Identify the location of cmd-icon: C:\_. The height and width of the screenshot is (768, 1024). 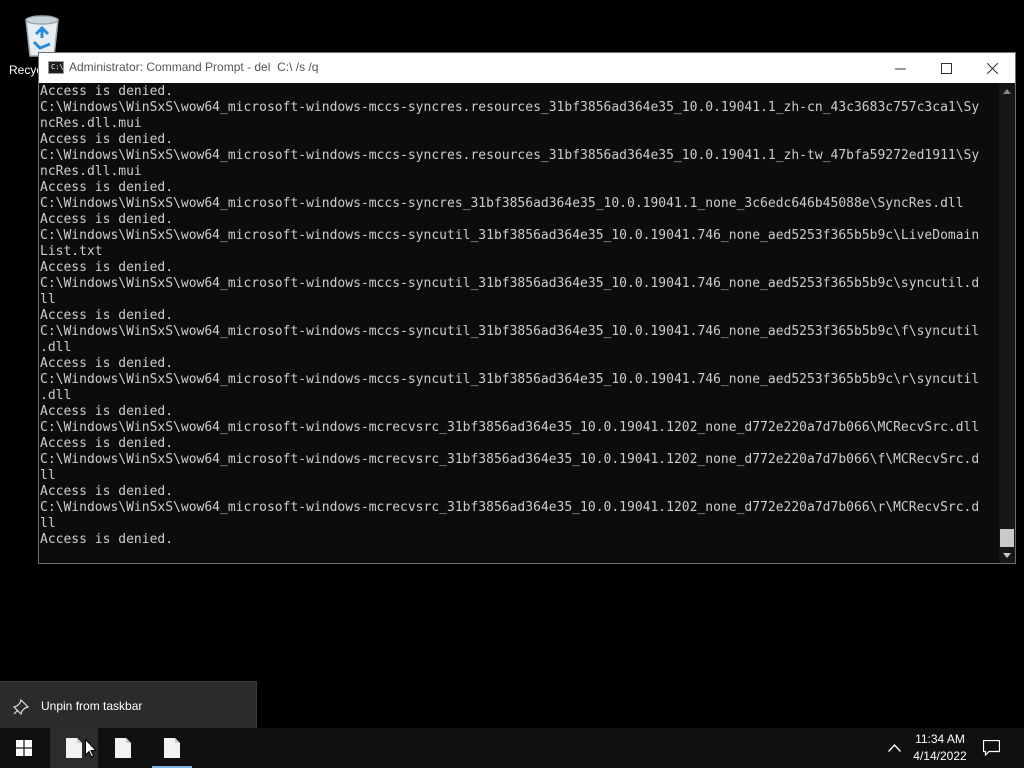
(58, 67).